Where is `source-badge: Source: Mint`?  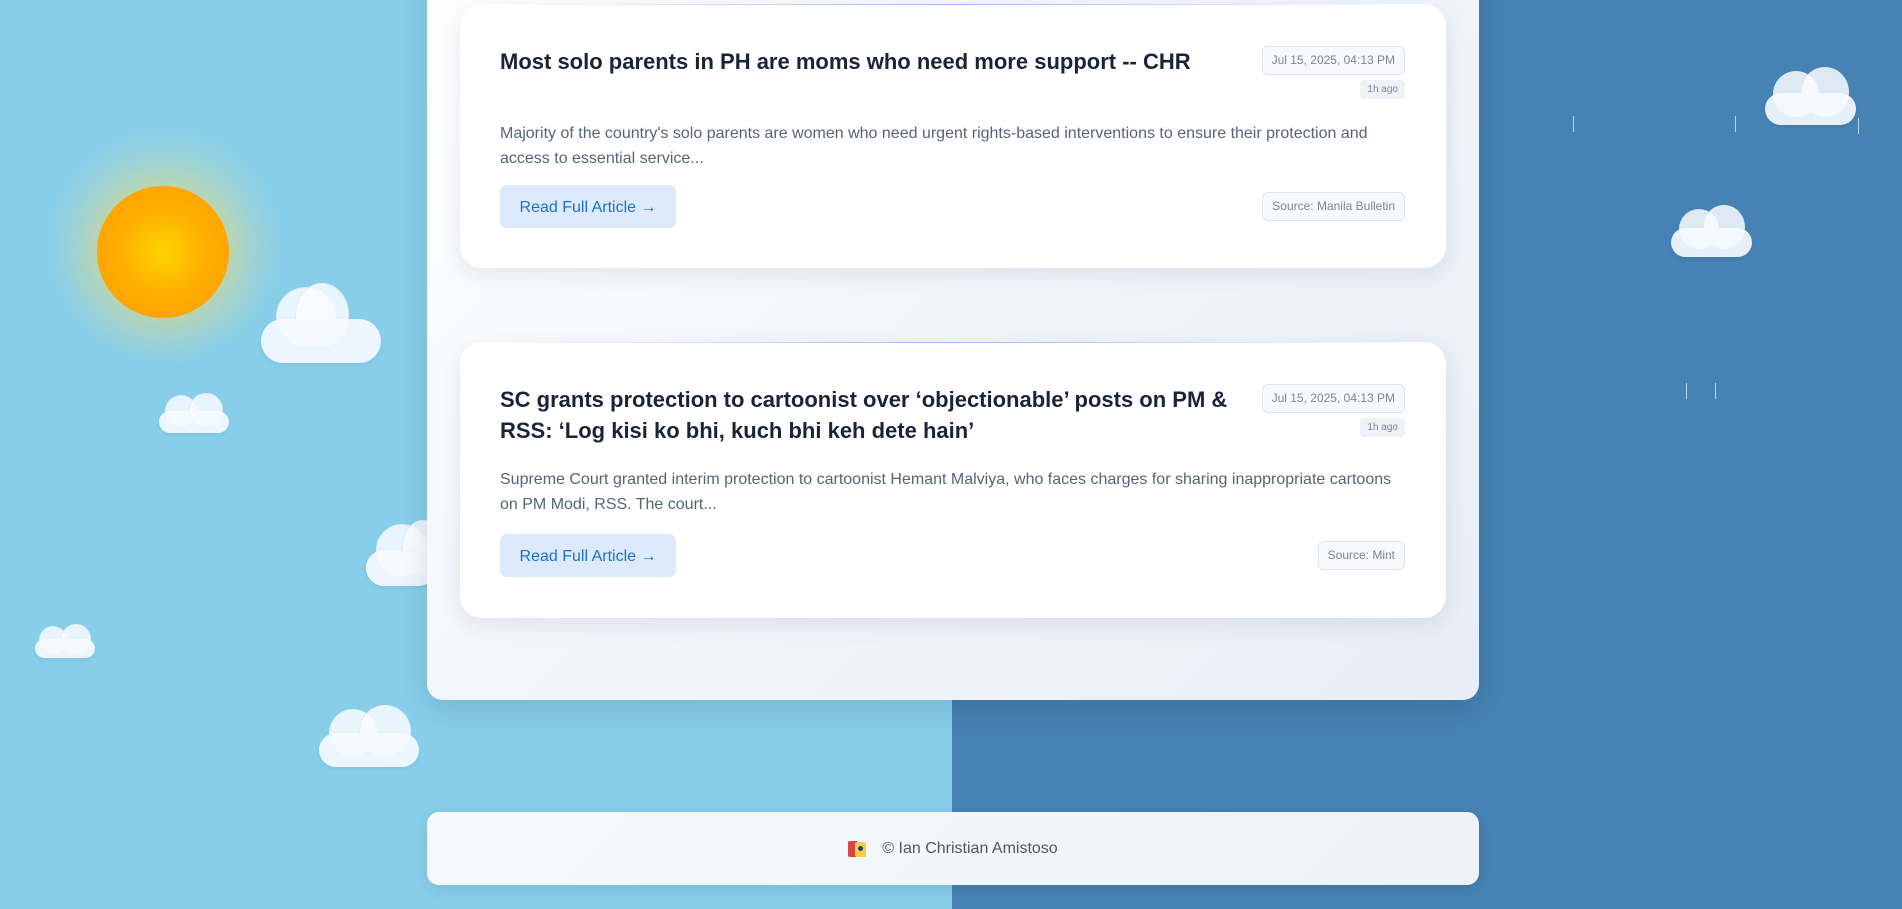 source-badge: Source: Mint is located at coordinates (1361, 555).